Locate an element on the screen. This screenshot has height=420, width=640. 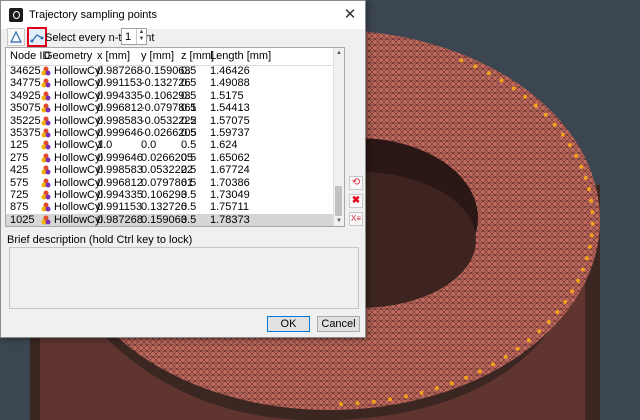
ok-button: OK is located at coordinates (288, 324).